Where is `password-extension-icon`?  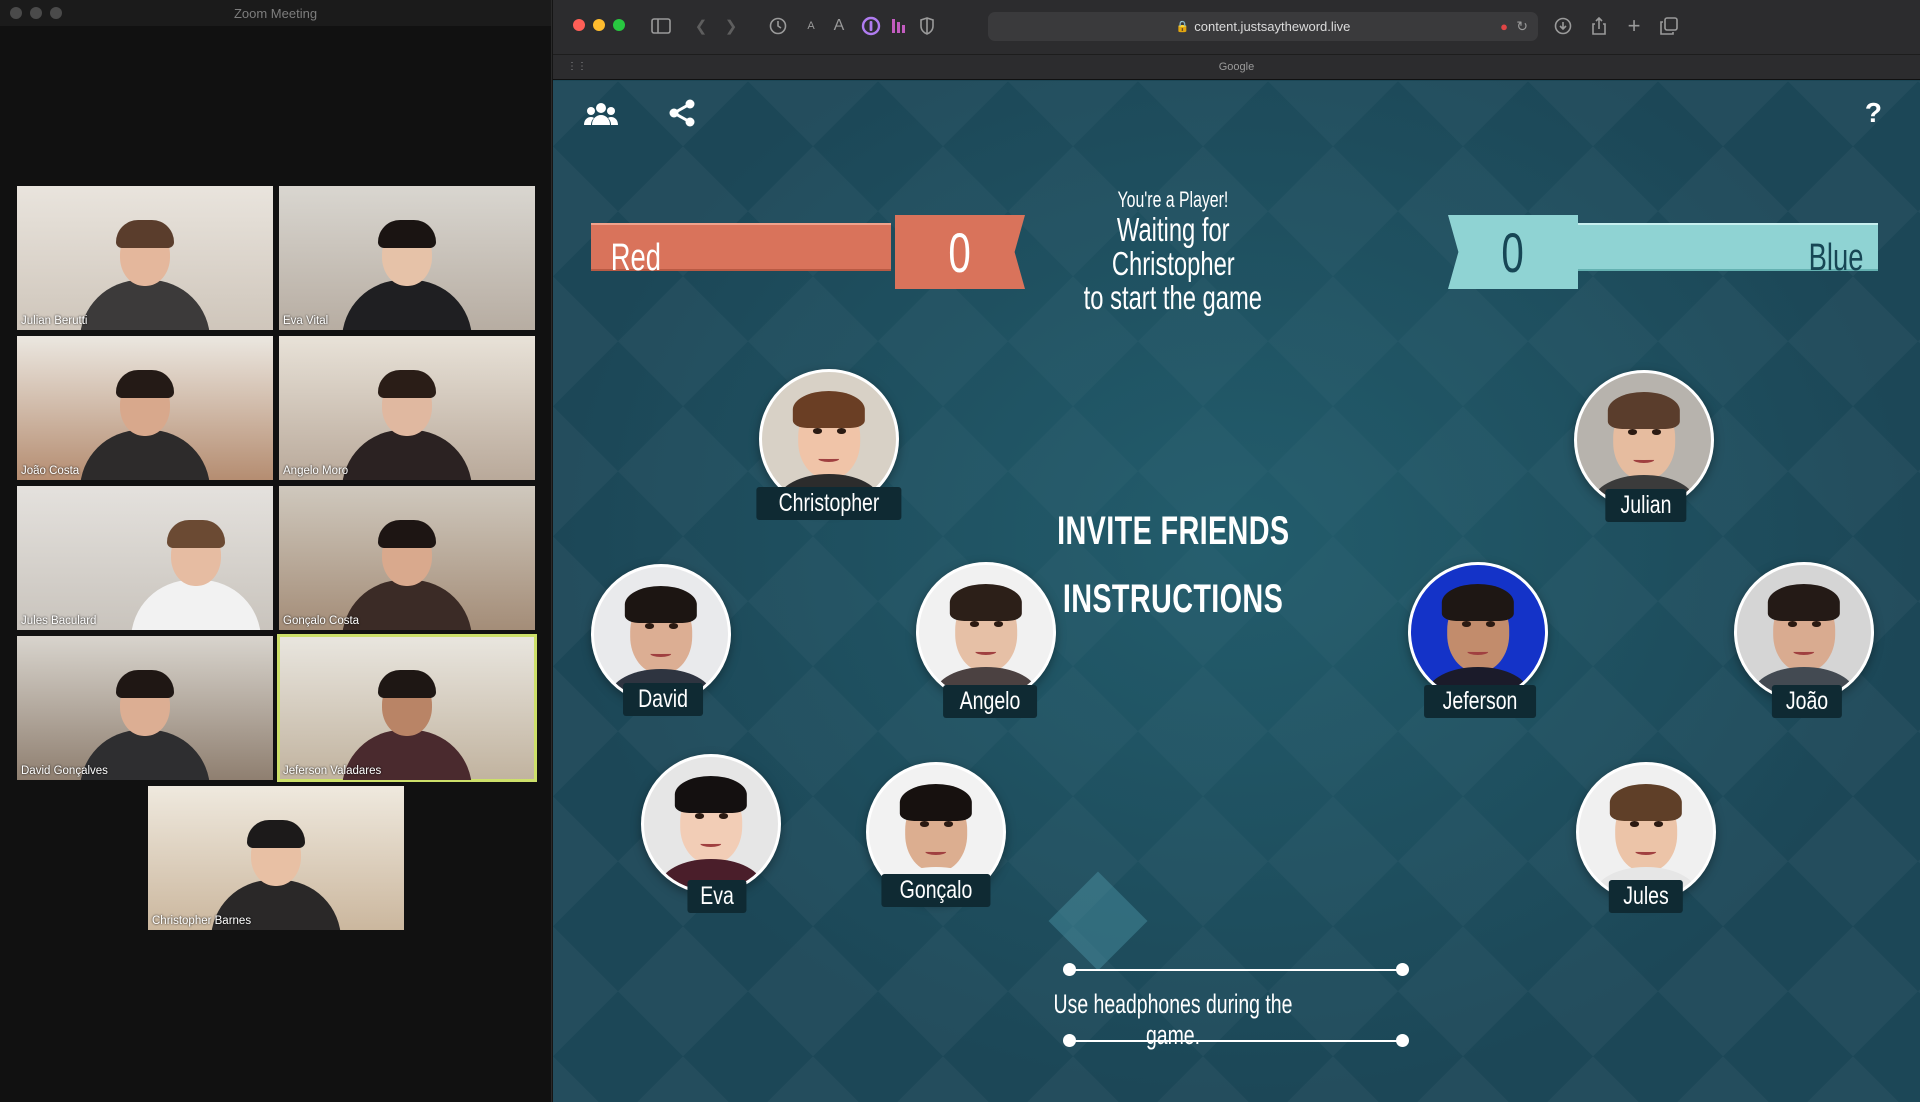 password-extension-icon is located at coordinates (871, 26).